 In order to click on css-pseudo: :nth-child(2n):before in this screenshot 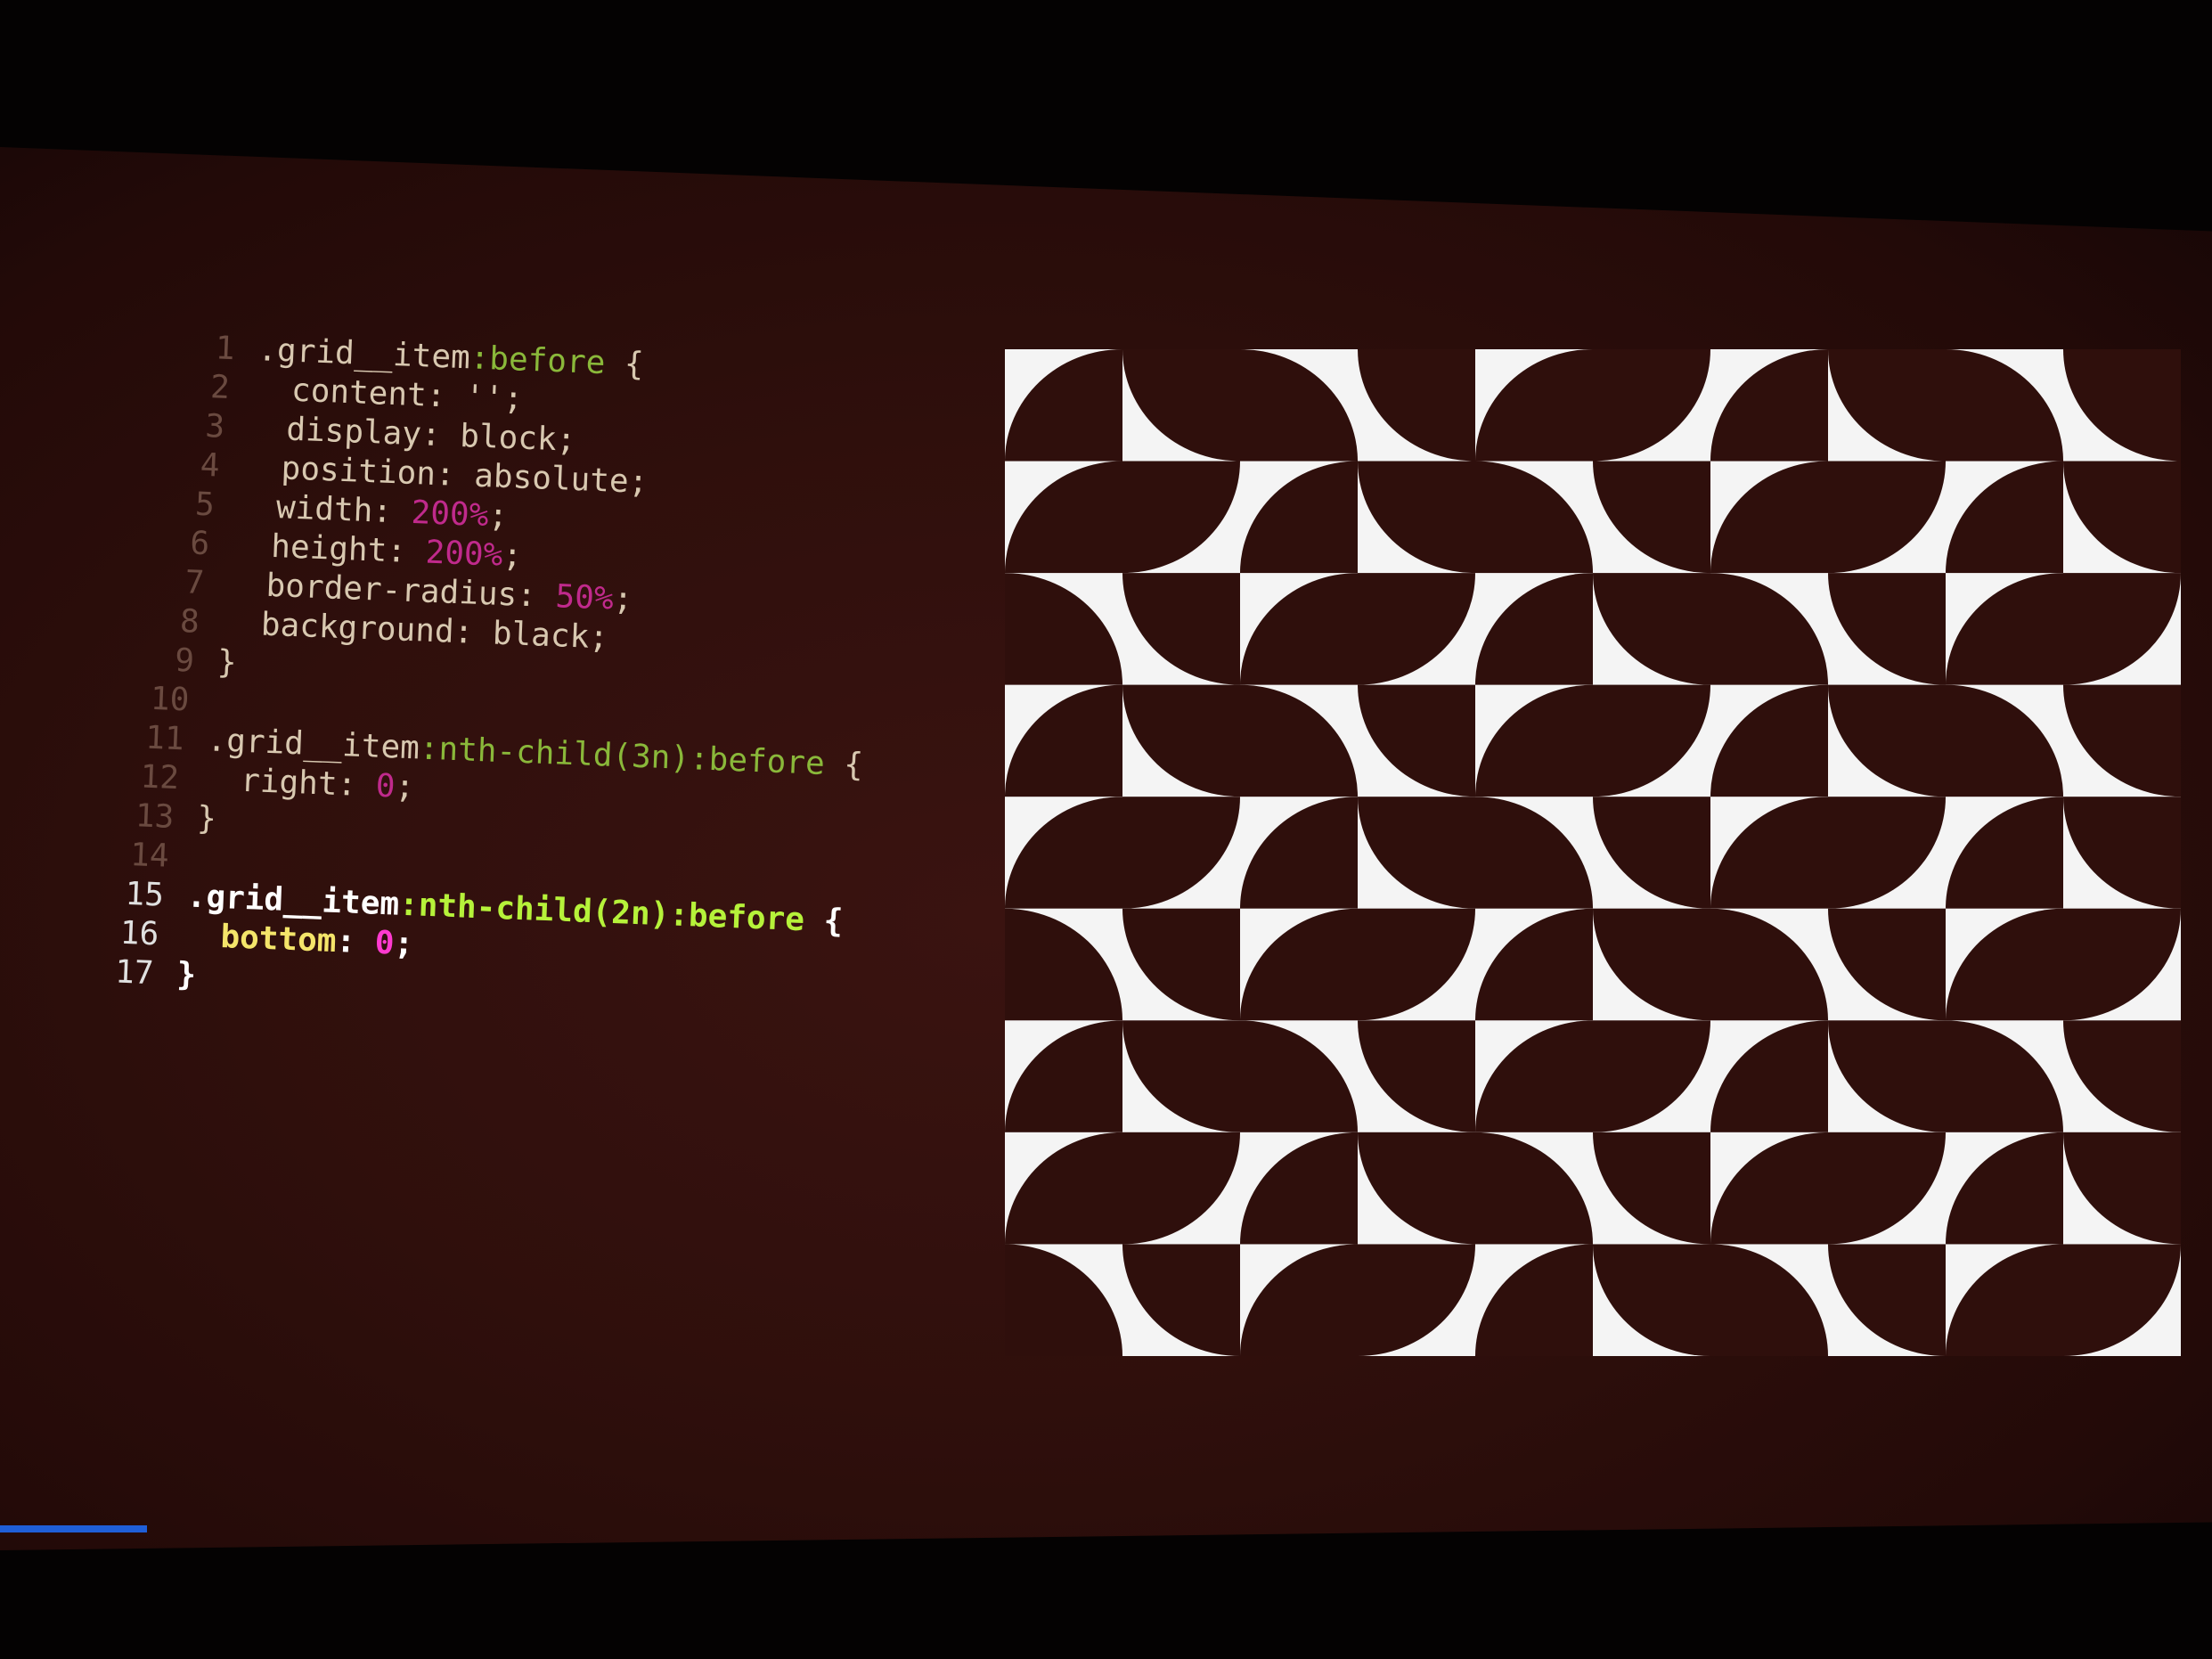, I will do `click(602, 912)`.